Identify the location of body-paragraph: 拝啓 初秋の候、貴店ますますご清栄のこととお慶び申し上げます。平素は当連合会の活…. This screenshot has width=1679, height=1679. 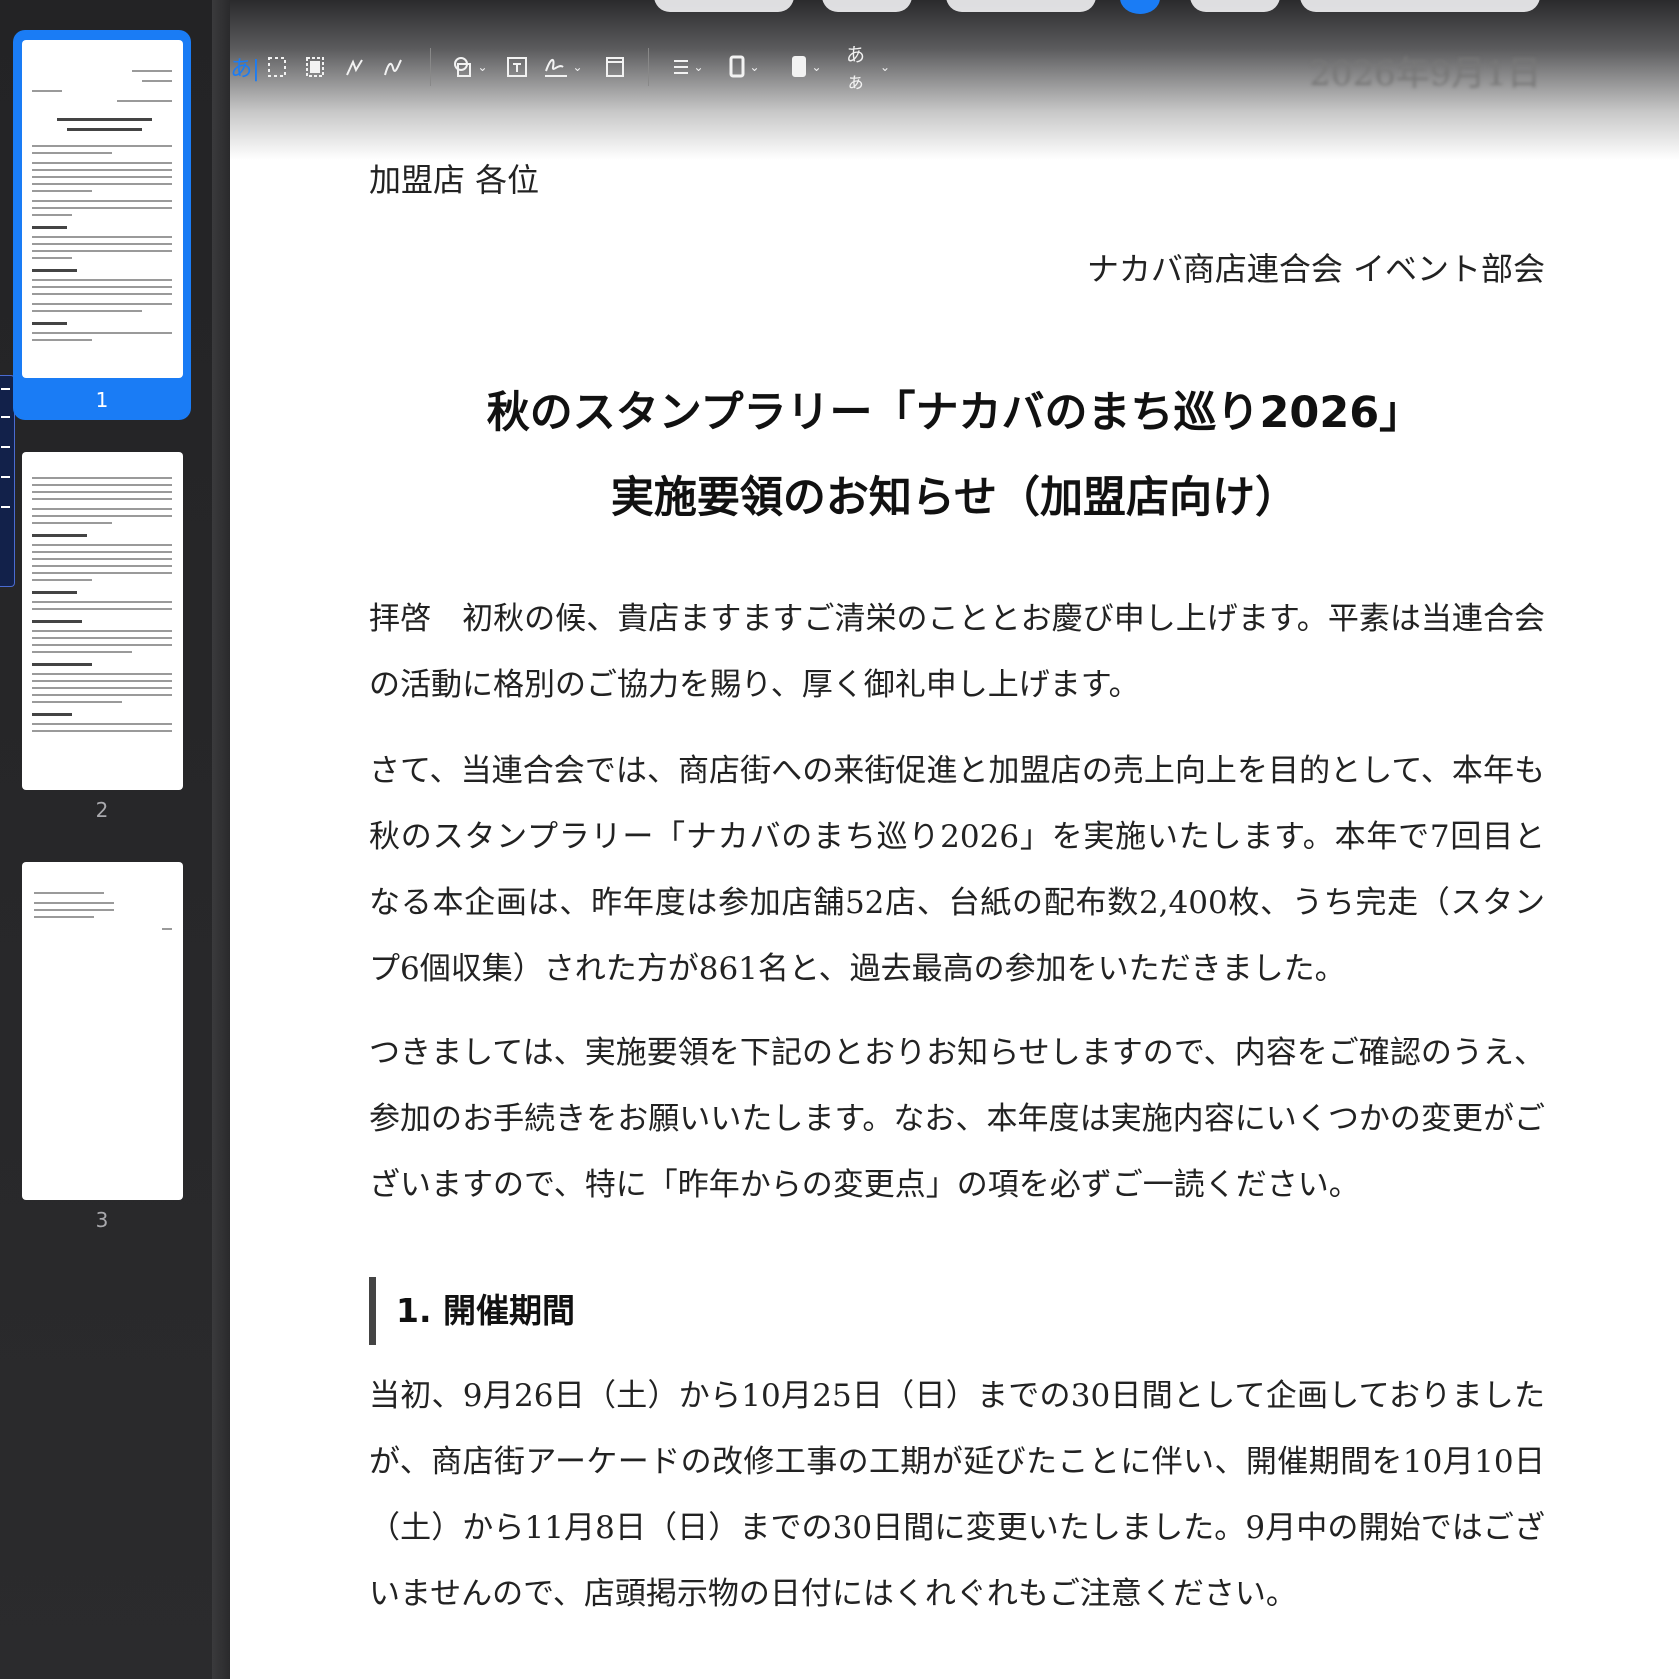
(957, 652).